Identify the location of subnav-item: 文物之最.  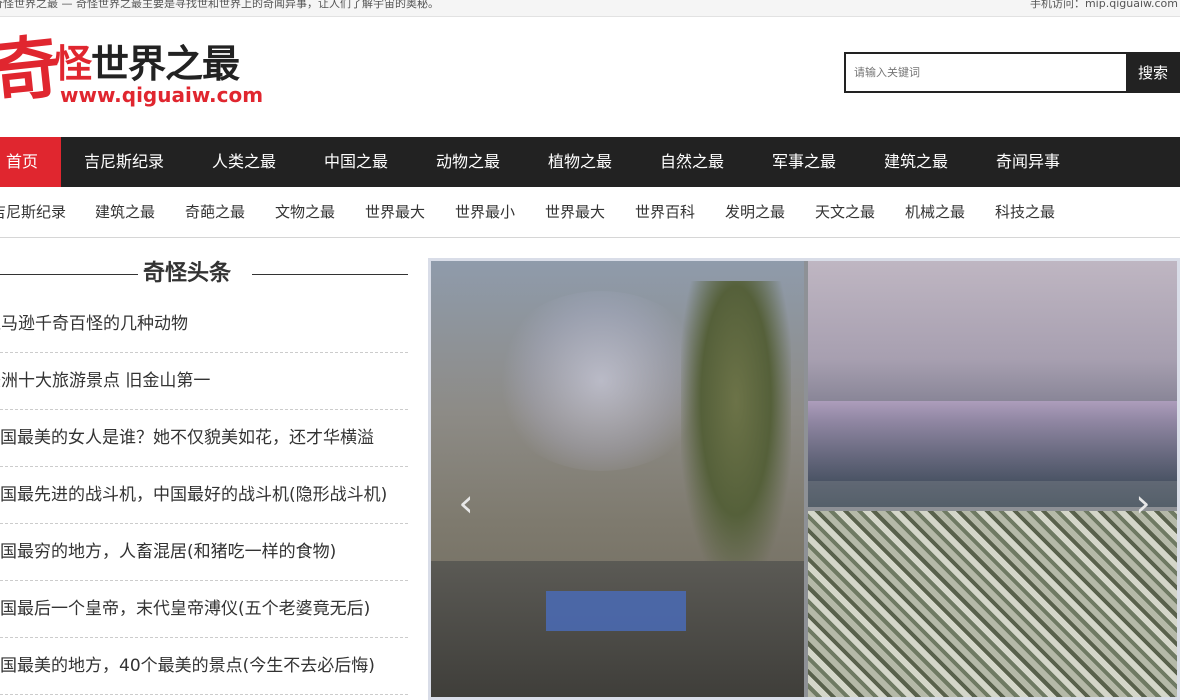
(305, 212).